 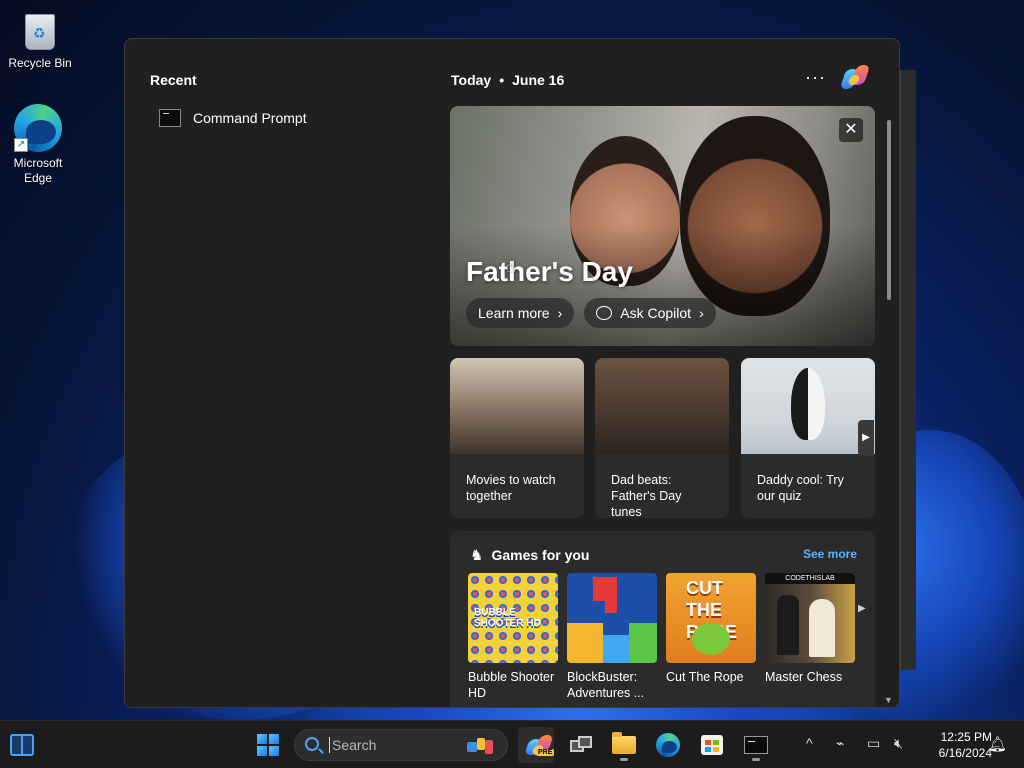 What do you see at coordinates (394, 745) in the screenshot?
I see `search-input` at bounding box center [394, 745].